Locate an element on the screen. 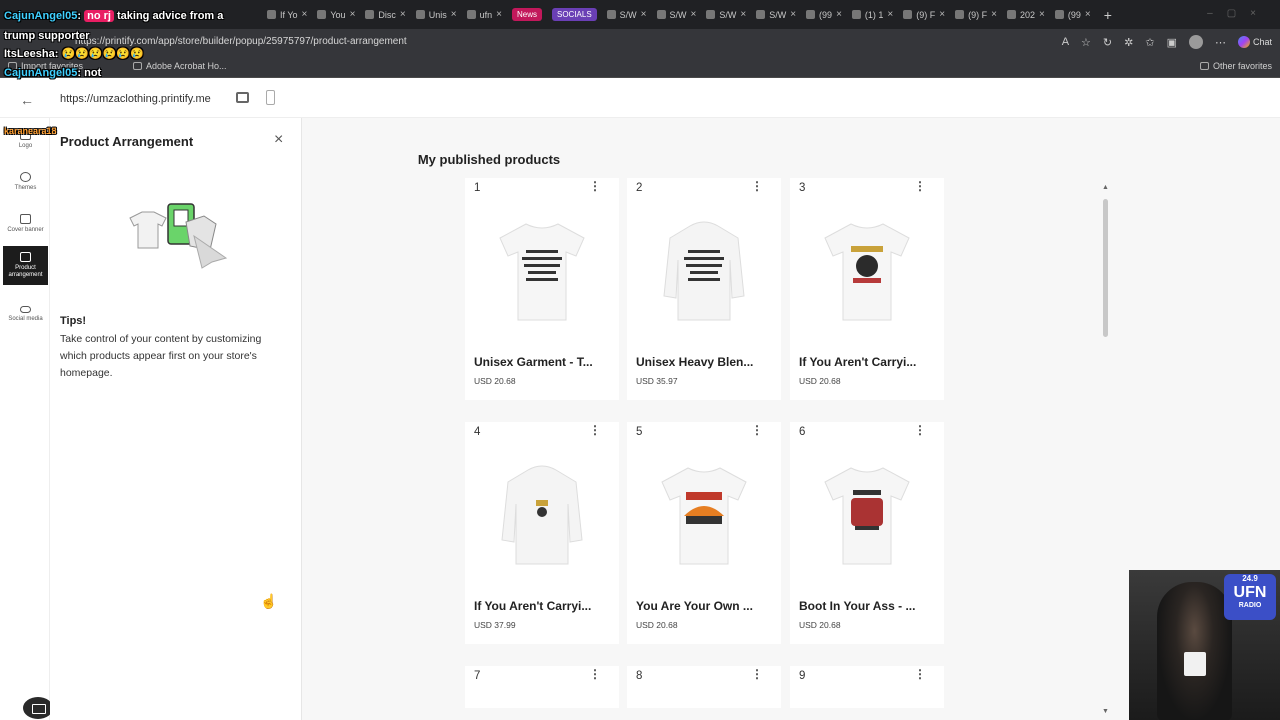  favorites-icon: ✩ is located at coordinates (1149, 42).